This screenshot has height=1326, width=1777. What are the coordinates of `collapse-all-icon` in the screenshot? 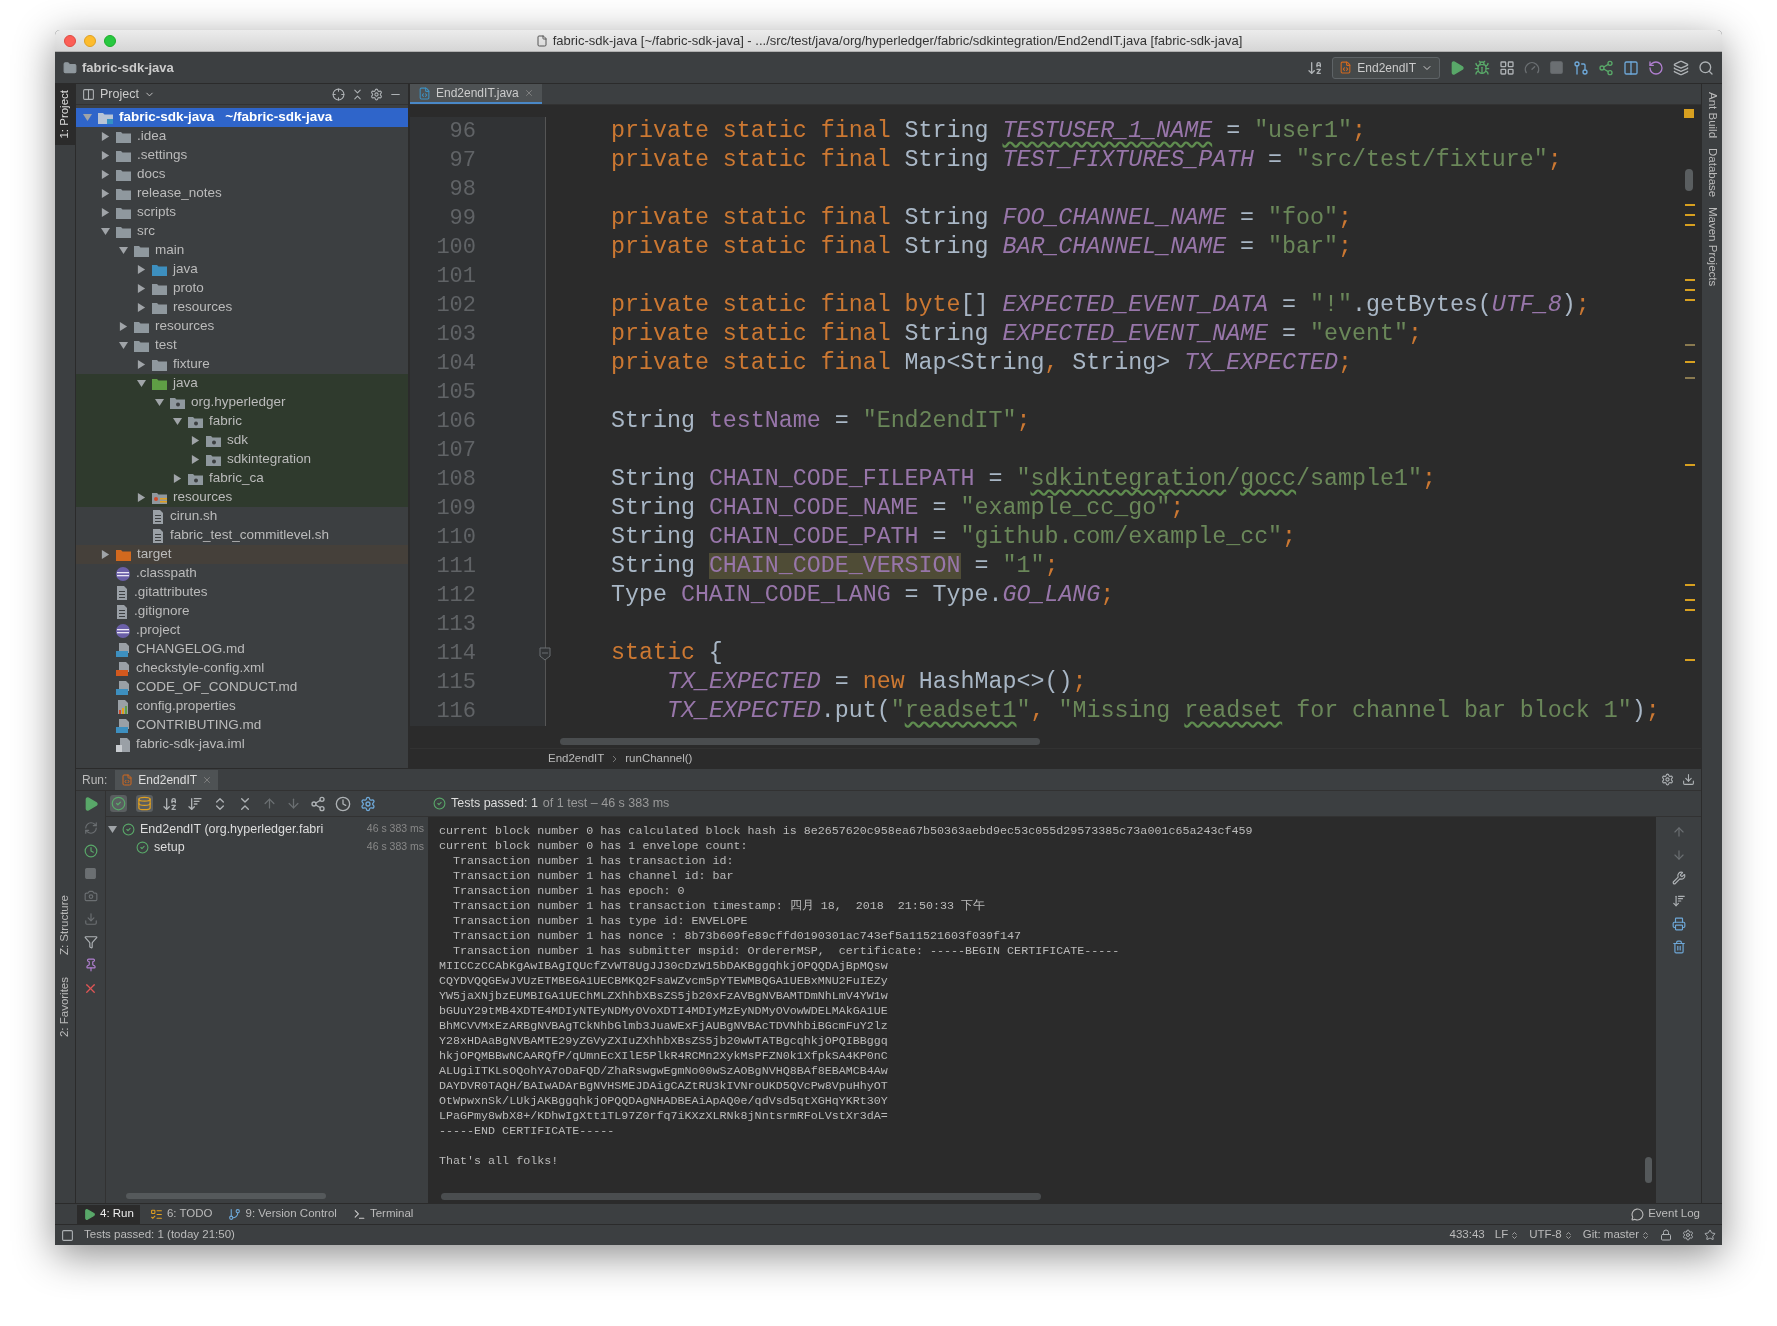 It's located at (357, 94).